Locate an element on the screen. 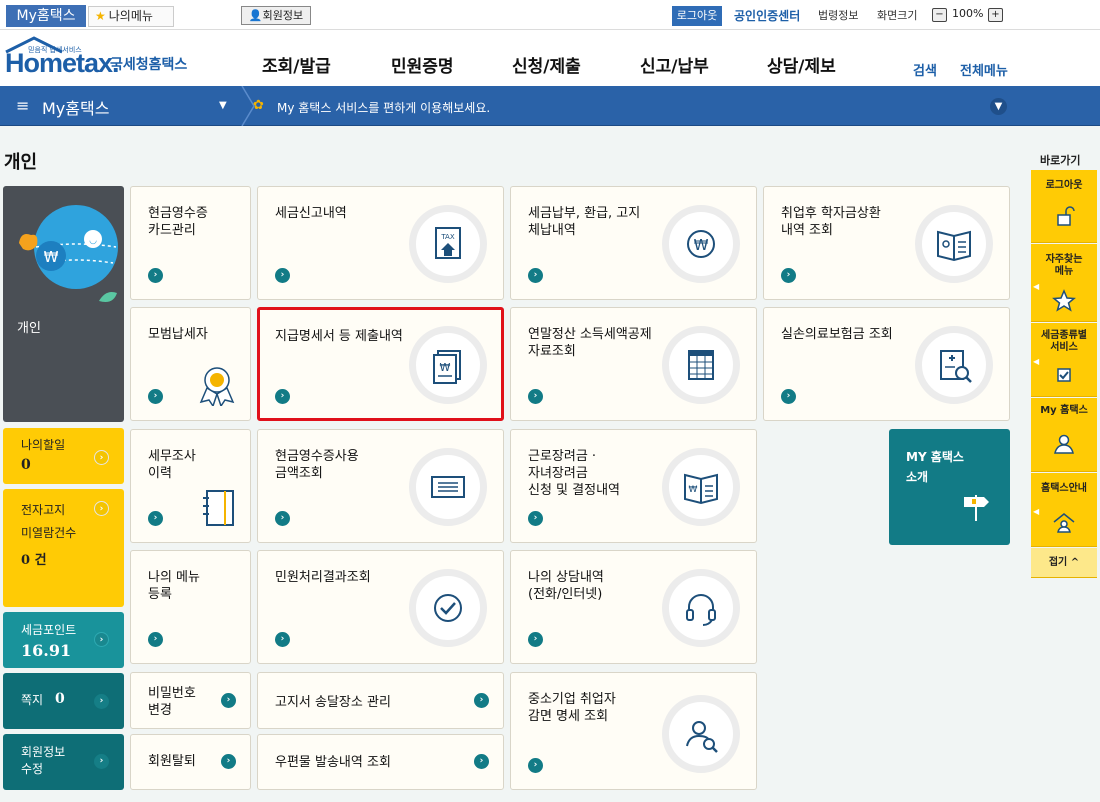 Image resolution: width=1100 pixels, height=802 pixels. nav-inquiry: 조회/발급 is located at coordinates (296, 64).